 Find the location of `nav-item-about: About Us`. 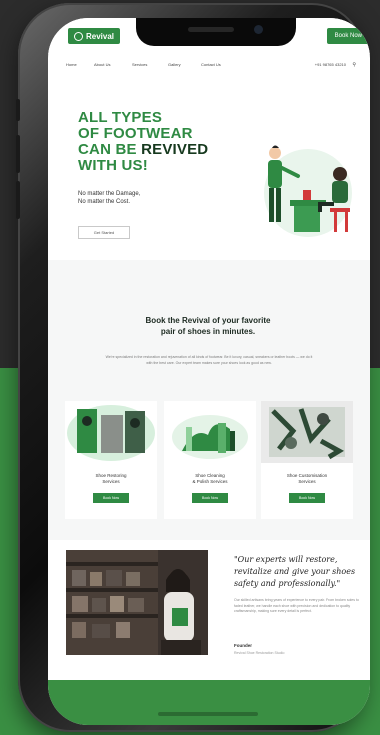

nav-item-about: About Us is located at coordinates (102, 64).